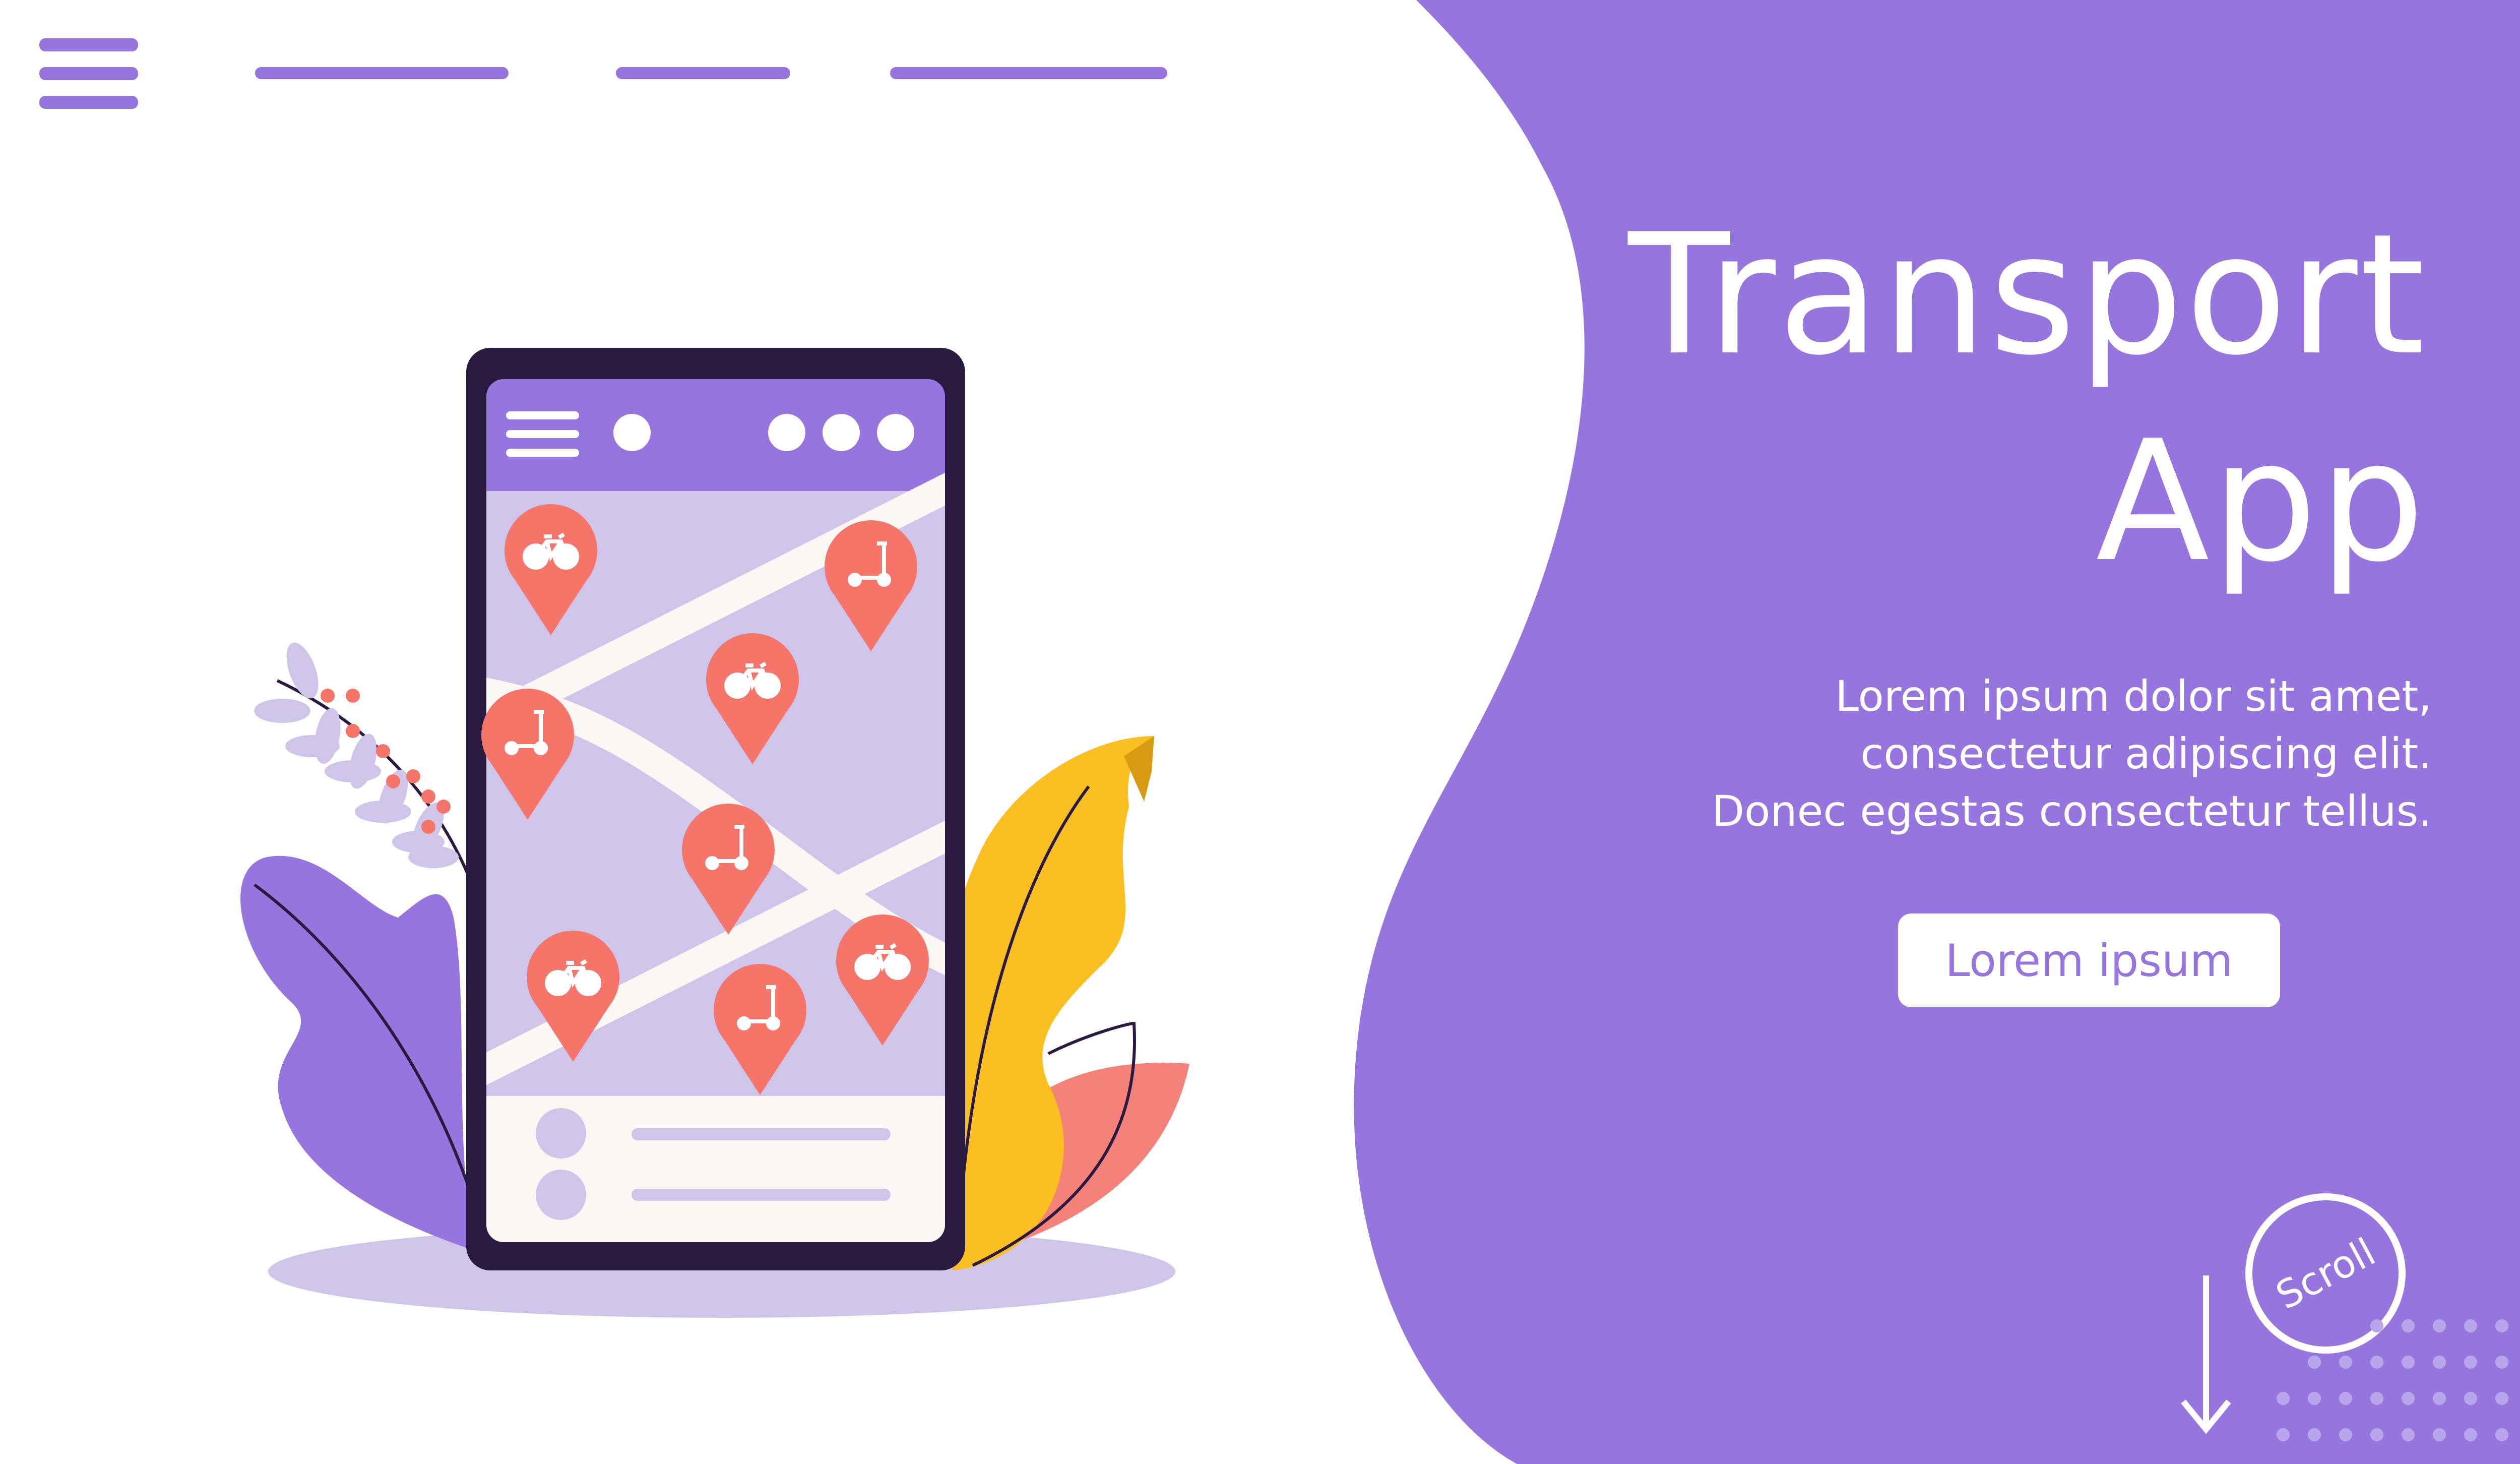 The image size is (2520, 1464). What do you see at coordinates (632, 432) in the screenshot?
I see `phone-status-dot-icon` at bounding box center [632, 432].